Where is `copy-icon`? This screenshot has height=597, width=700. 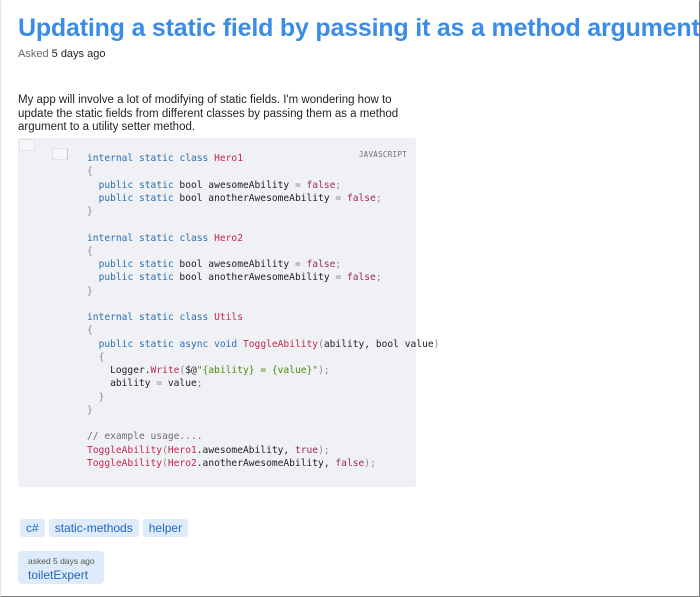 copy-icon is located at coordinates (27, 145).